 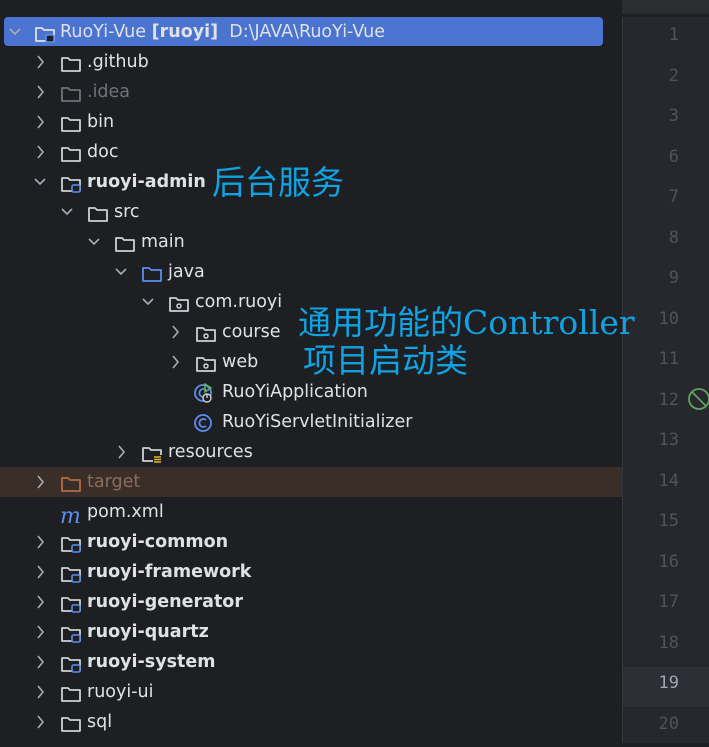 I want to click on tree-item-label: RuoYiApplication, so click(x=295, y=392).